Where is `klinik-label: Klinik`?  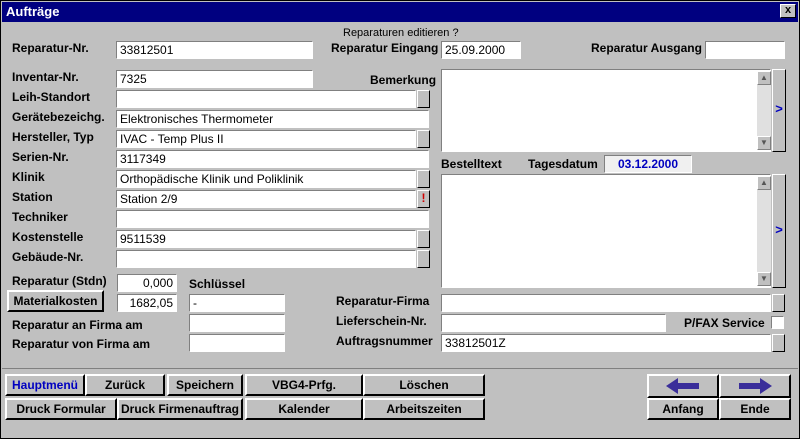 klinik-label: Klinik is located at coordinates (28, 177).